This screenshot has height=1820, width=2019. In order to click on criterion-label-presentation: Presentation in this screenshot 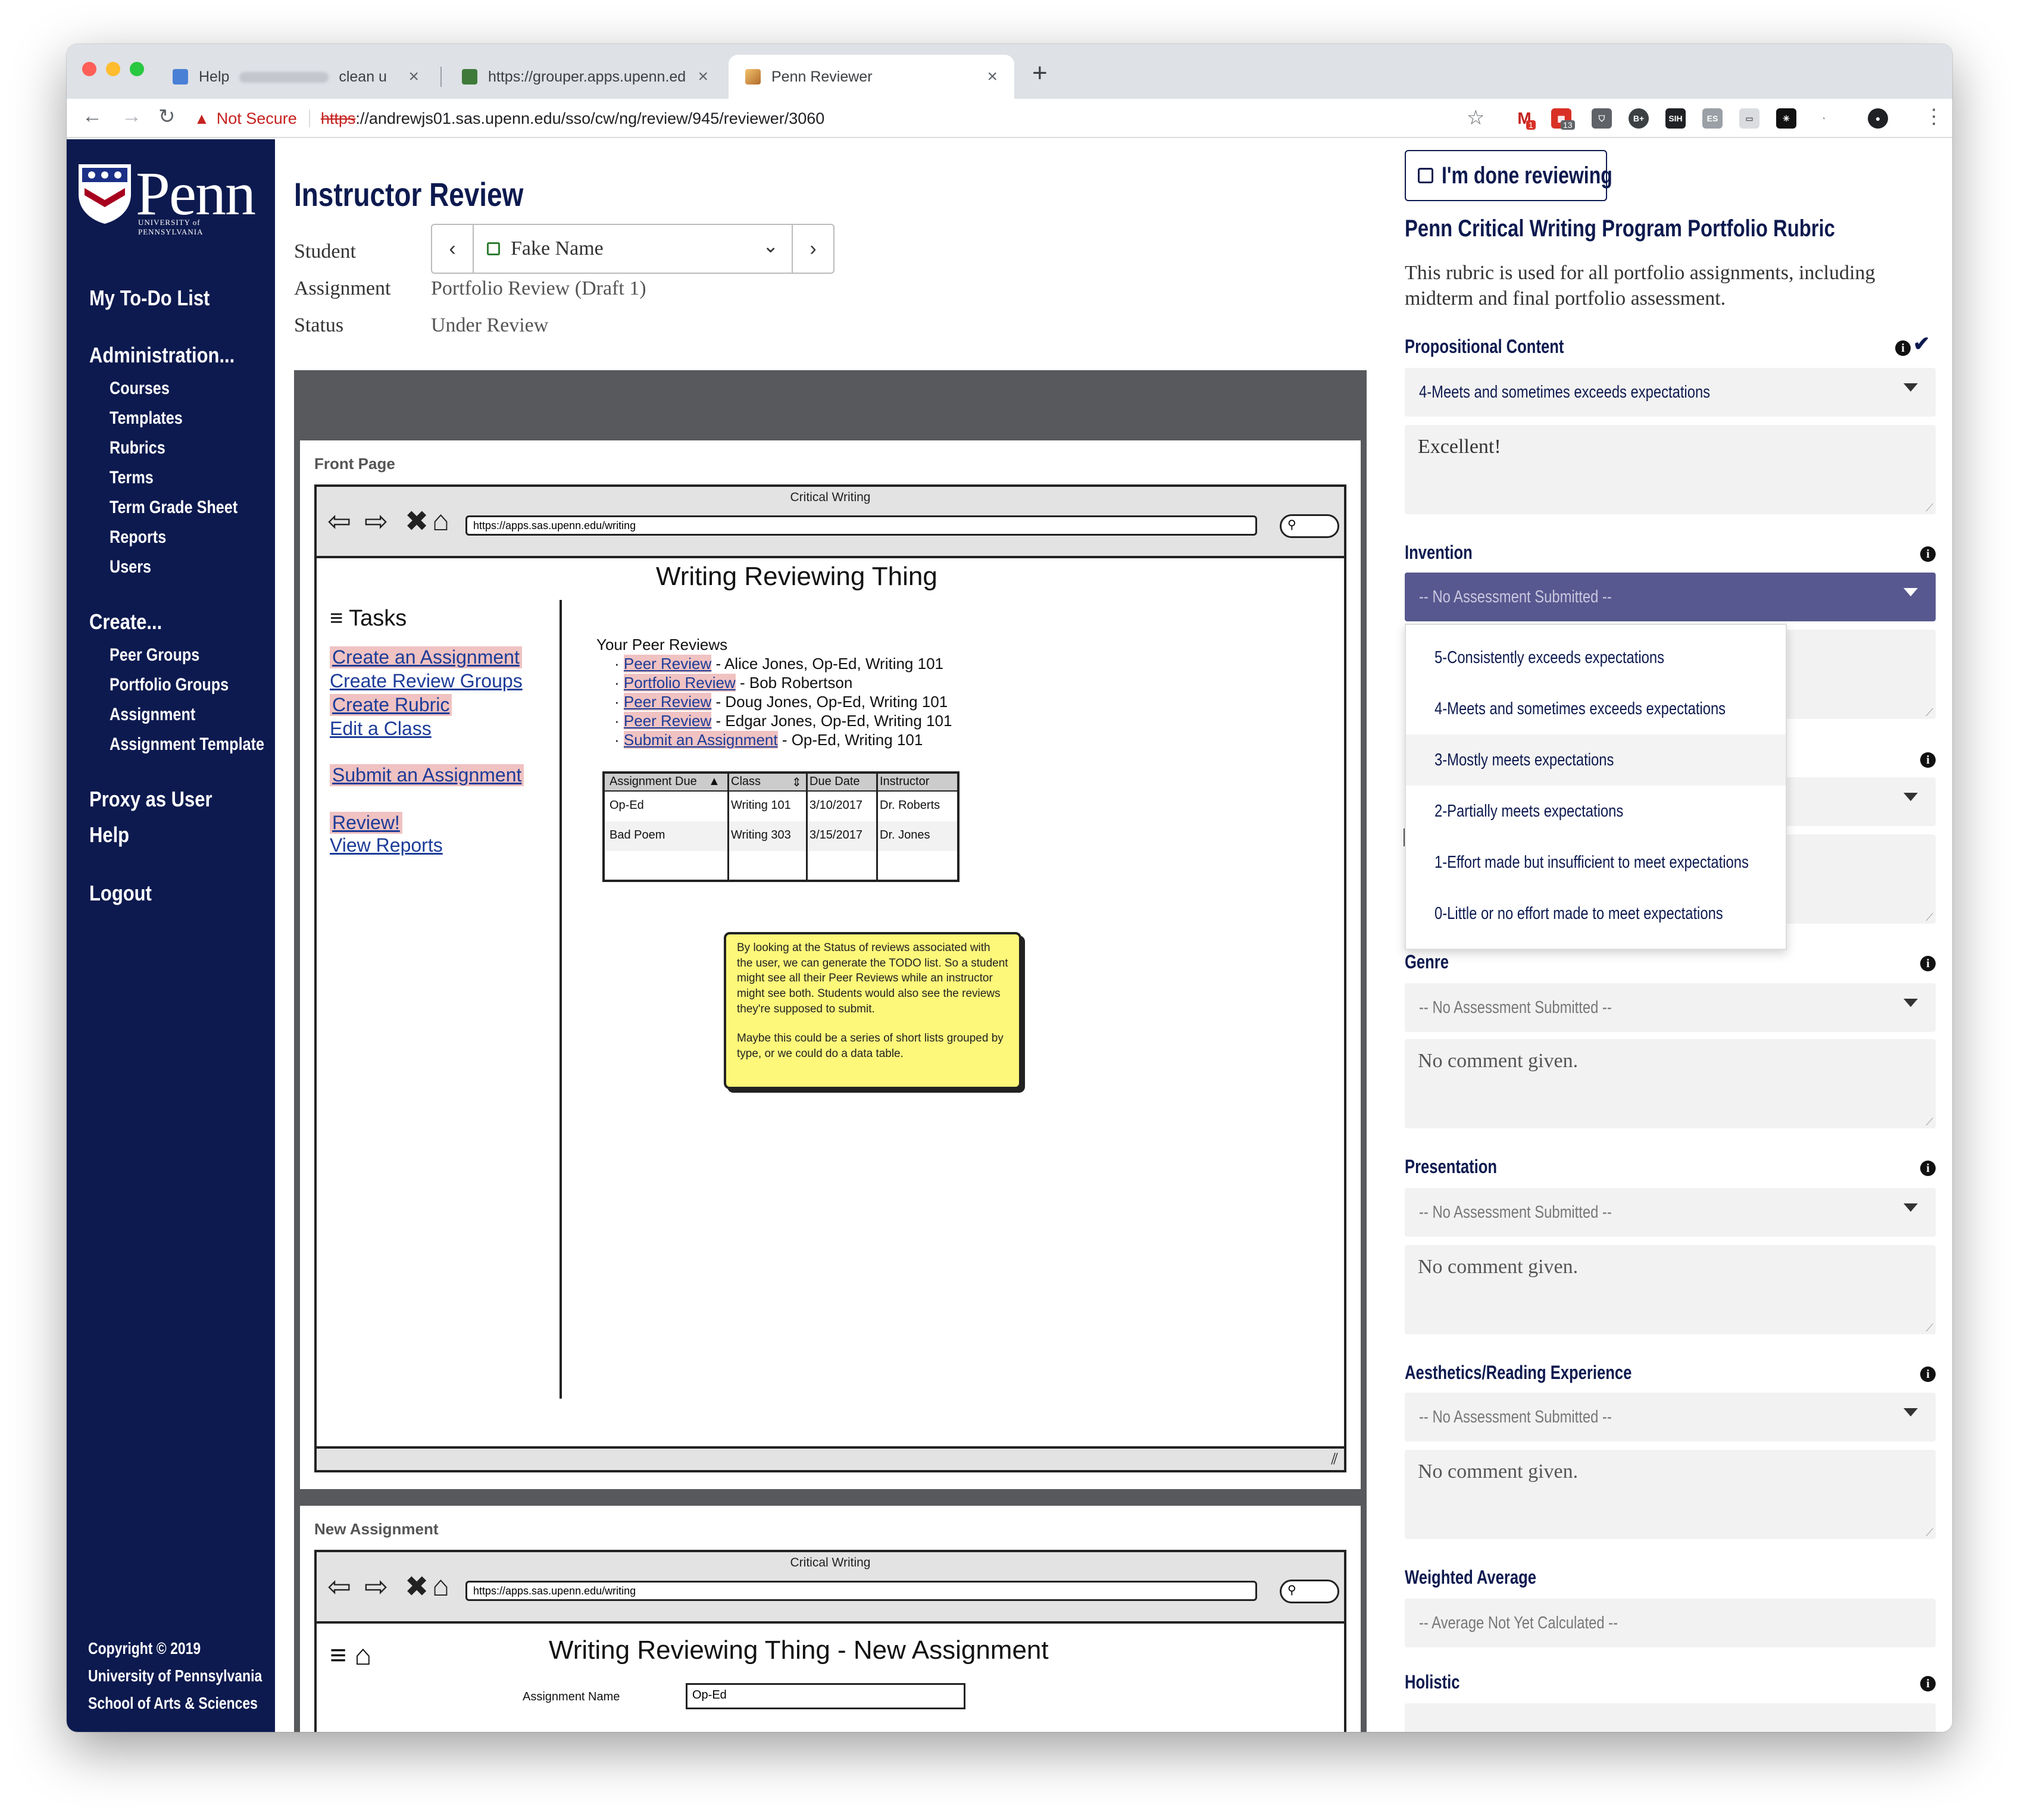, I will do `click(1451, 1166)`.